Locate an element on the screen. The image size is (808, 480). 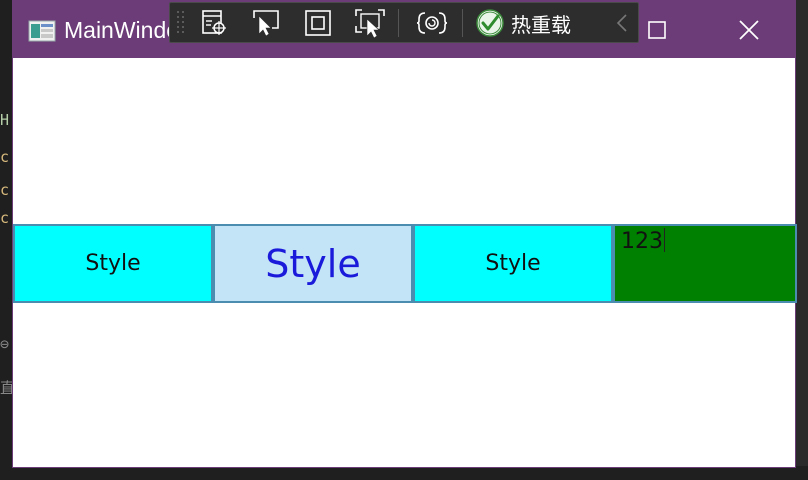
collapse-toolbar-button is located at coordinates (622, 23).